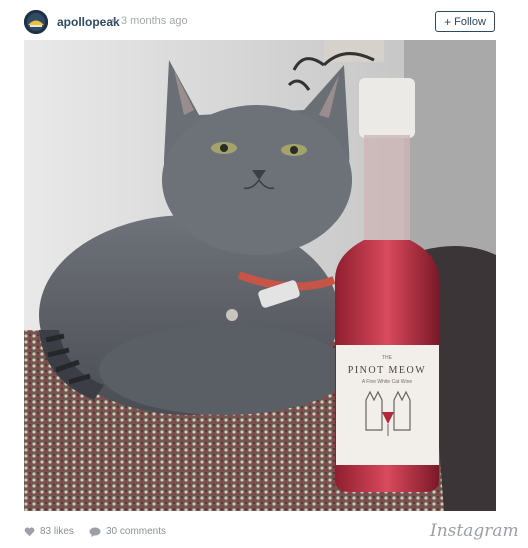 This screenshot has height=548, width=528. I want to click on follow-button: + Follow, so click(465, 21).